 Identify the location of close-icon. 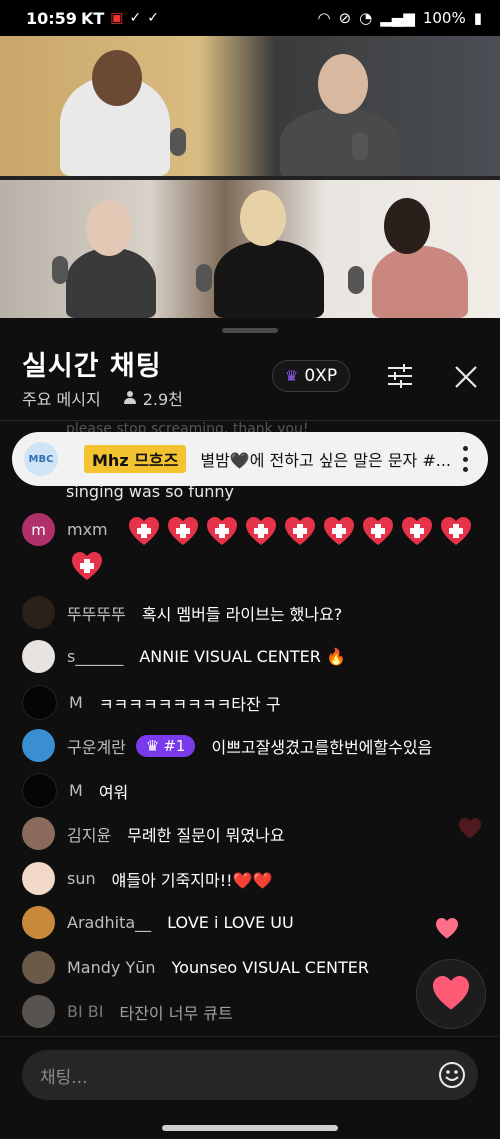
(466, 377).